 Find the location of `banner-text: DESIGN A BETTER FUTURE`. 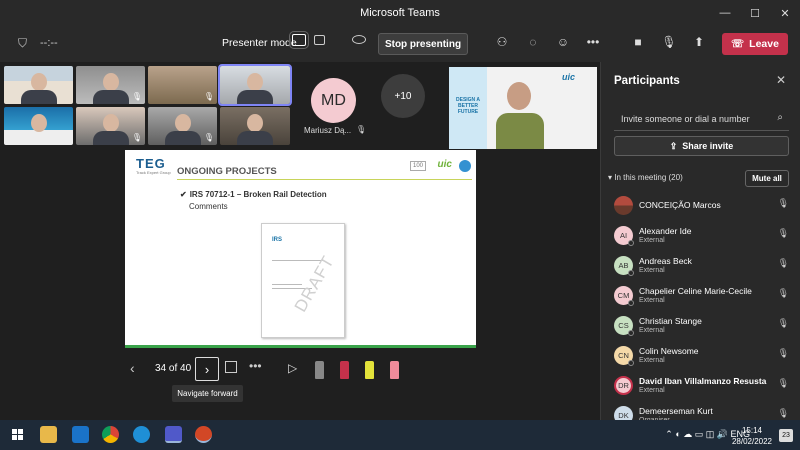

banner-text: DESIGN A BETTER FUTURE is located at coordinates (468, 106).